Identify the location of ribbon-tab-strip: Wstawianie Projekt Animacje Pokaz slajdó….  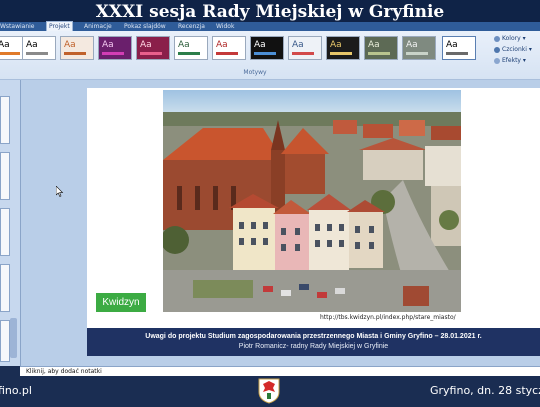
(270, 26).